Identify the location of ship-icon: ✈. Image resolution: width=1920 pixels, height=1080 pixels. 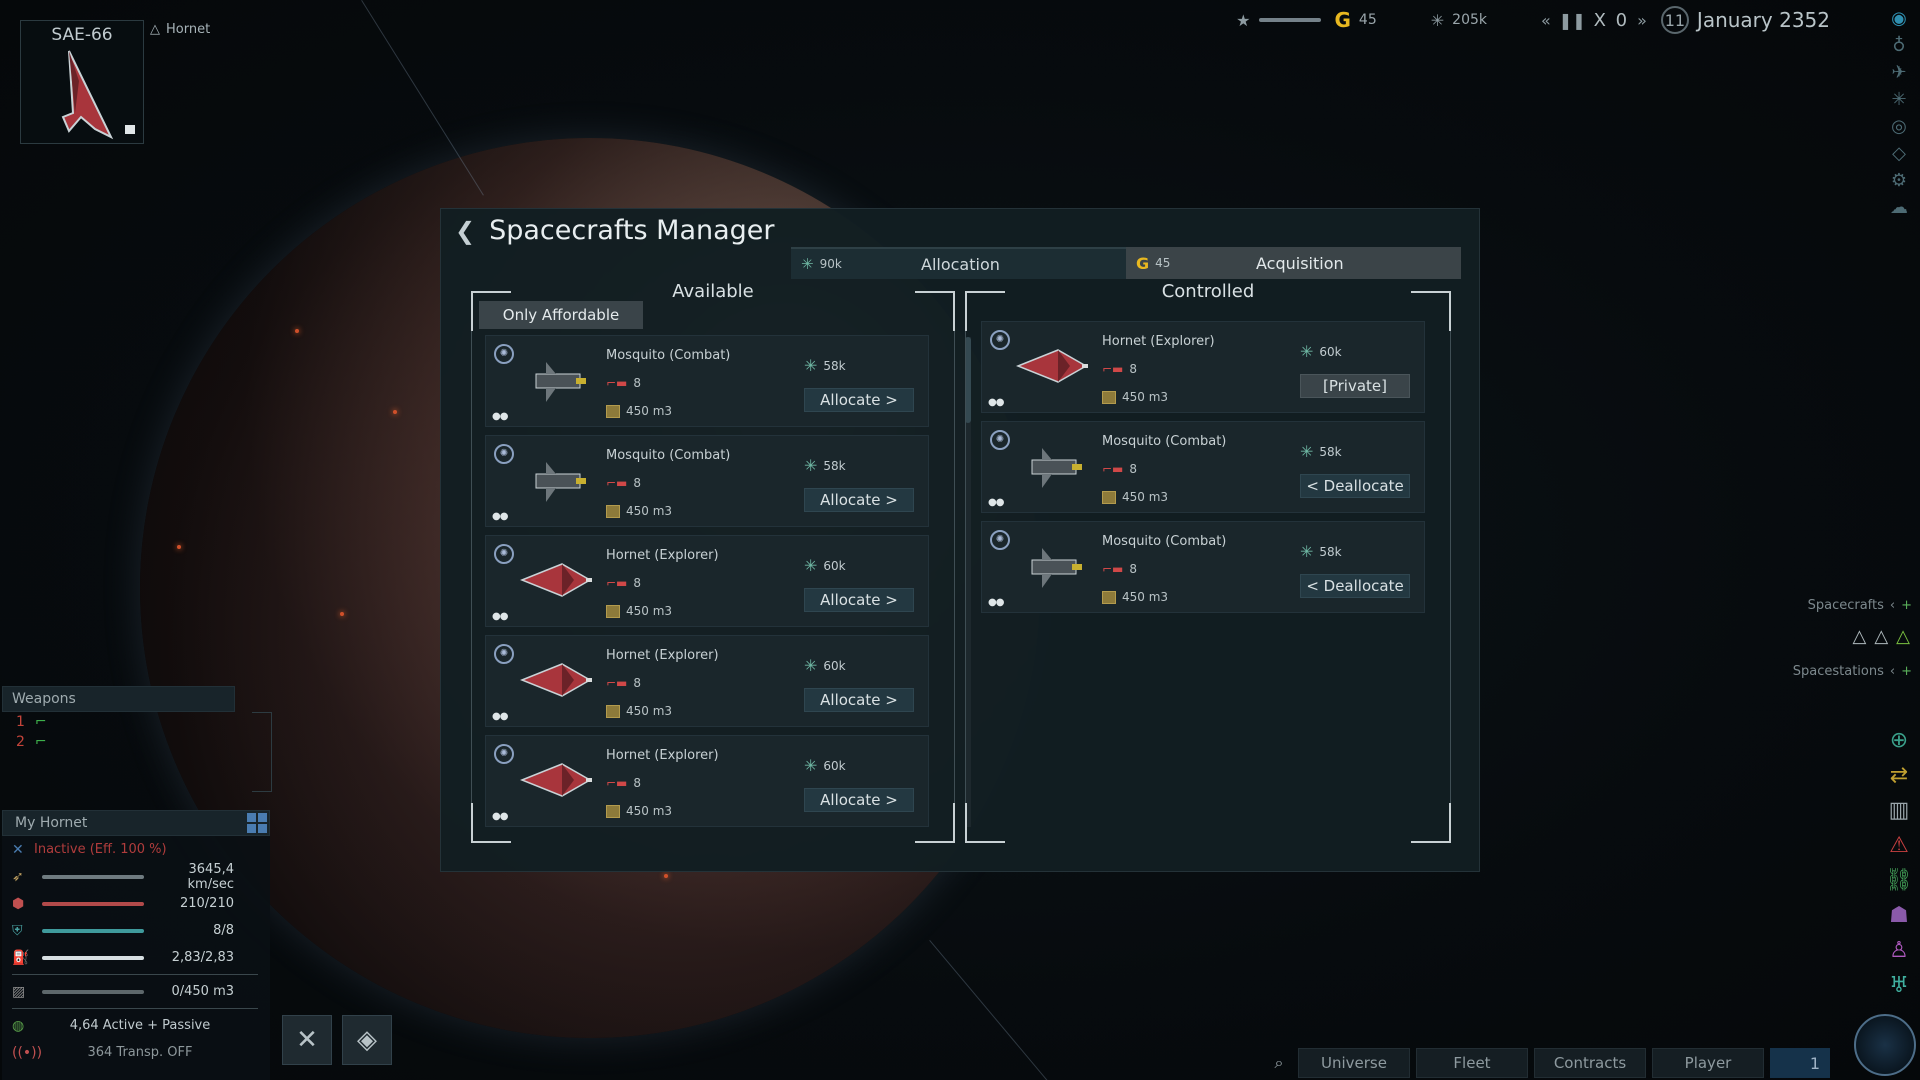
(1898, 72).